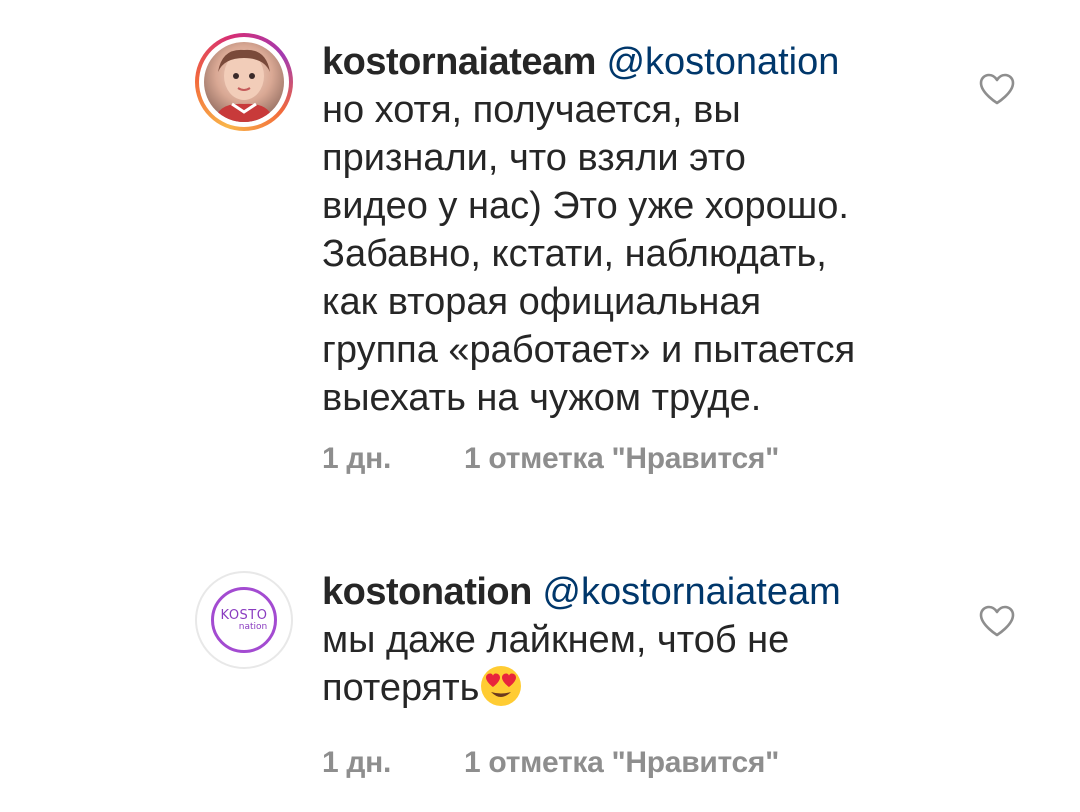 The height and width of the screenshot is (812, 1080). I want to click on comment-line: но хотя, получается, вы, so click(531, 110).